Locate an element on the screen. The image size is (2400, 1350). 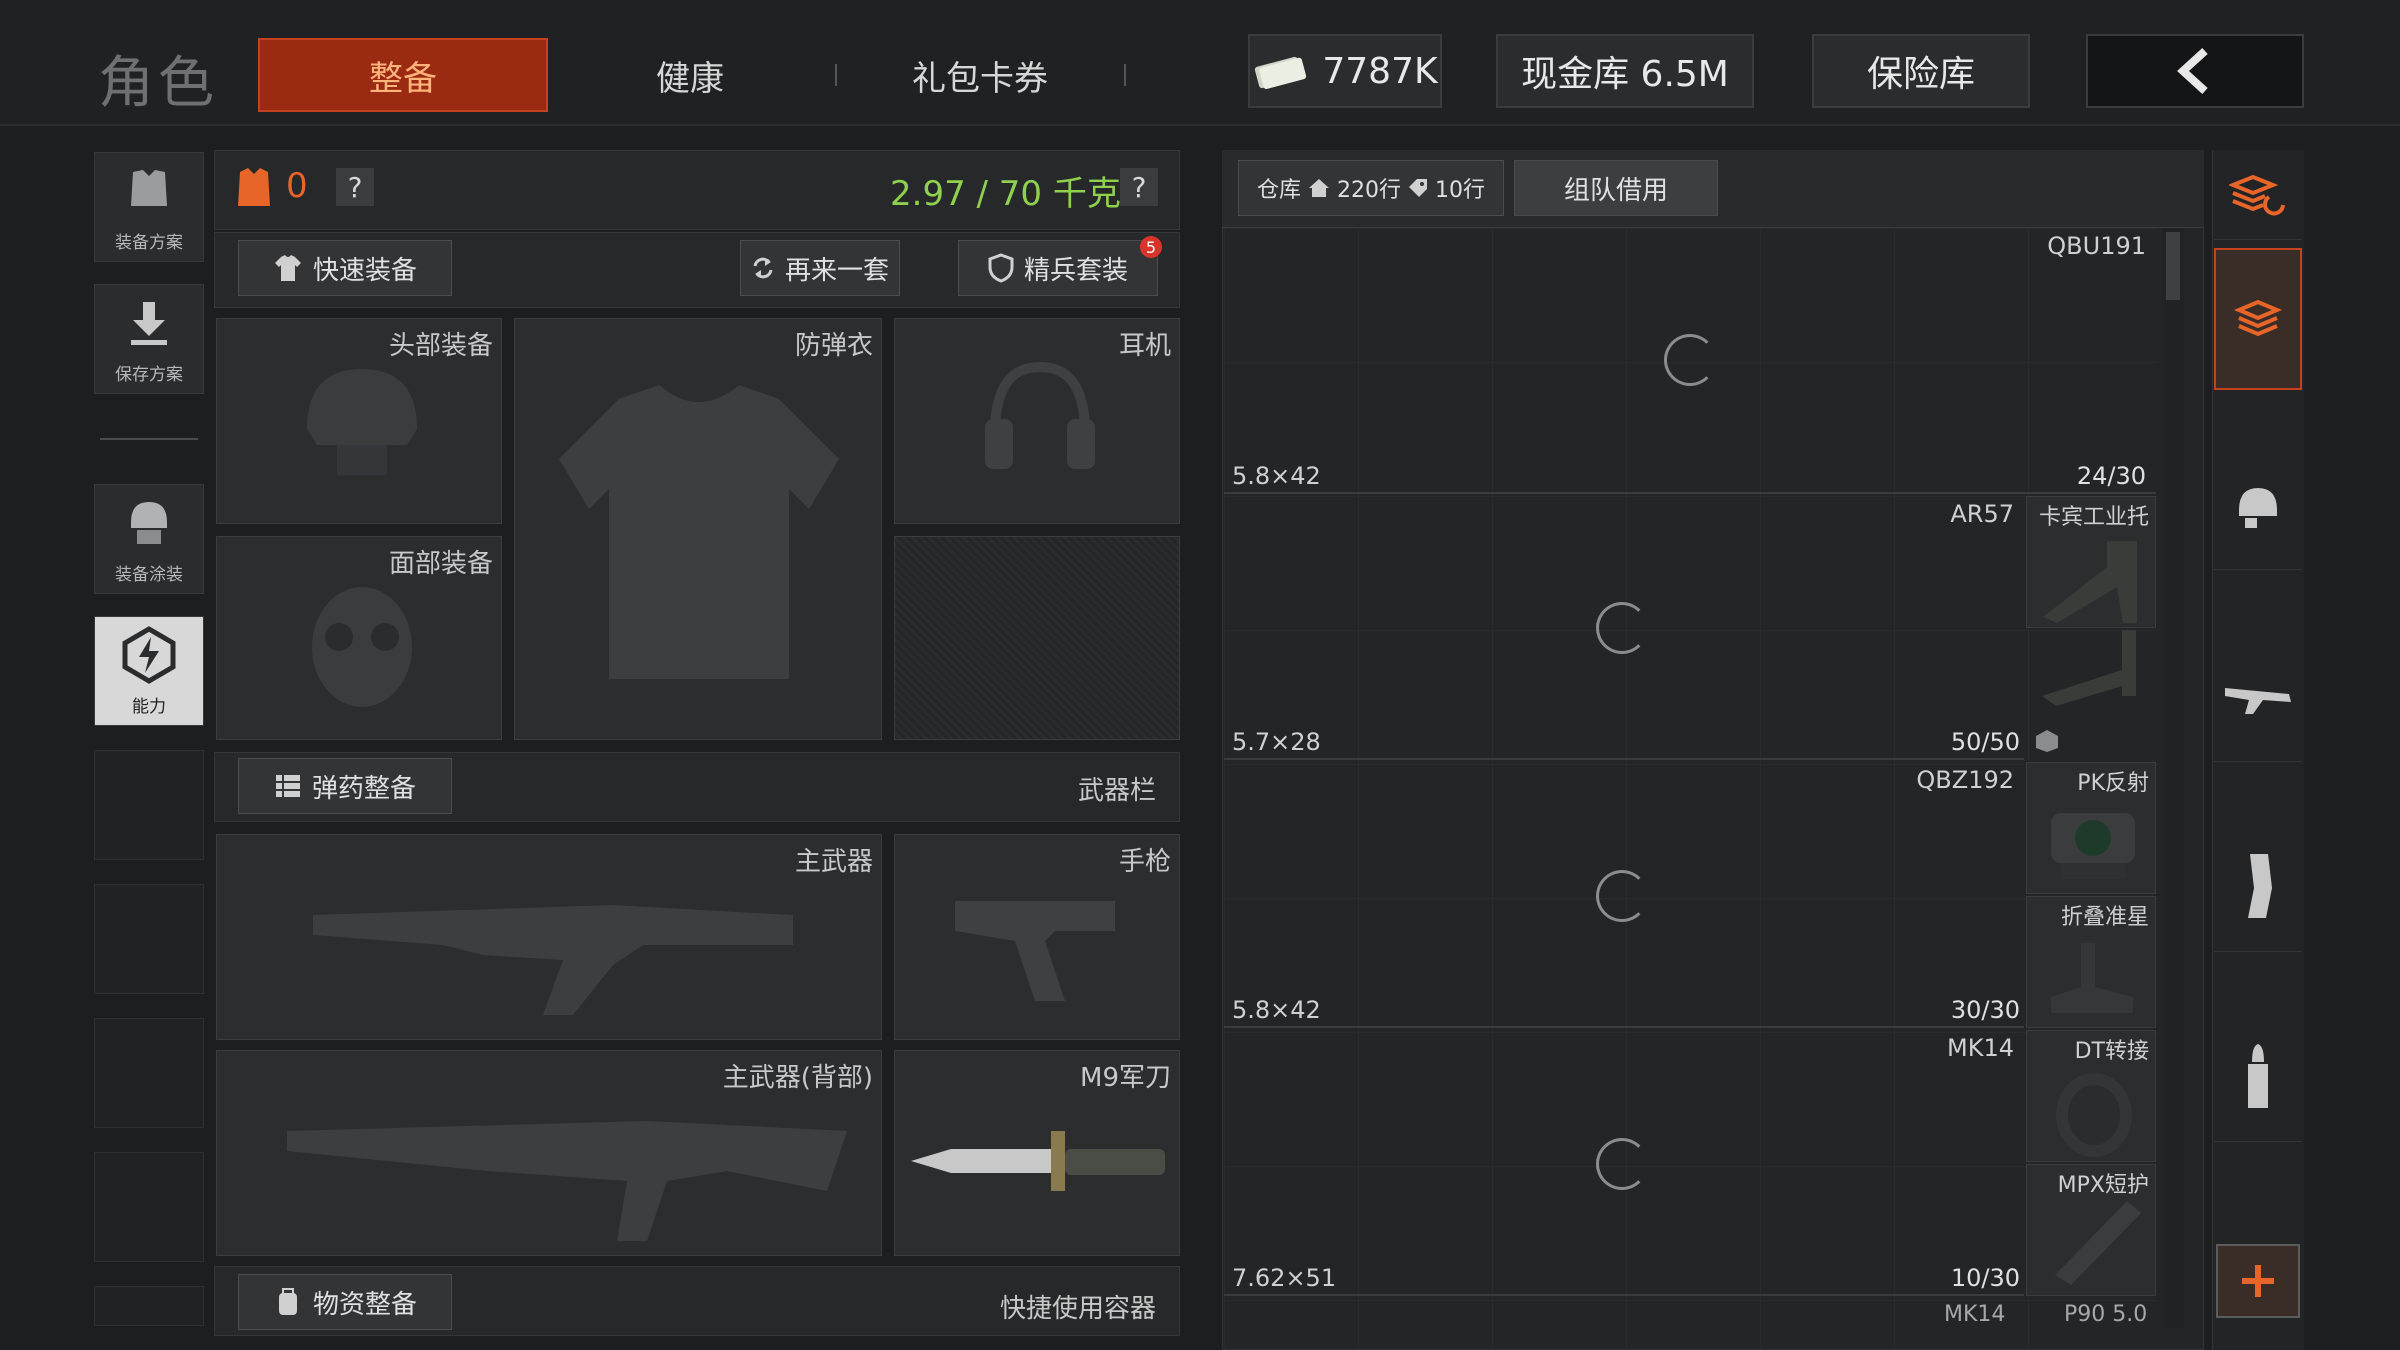
headset-slot: 耳机 is located at coordinates (1037, 421).